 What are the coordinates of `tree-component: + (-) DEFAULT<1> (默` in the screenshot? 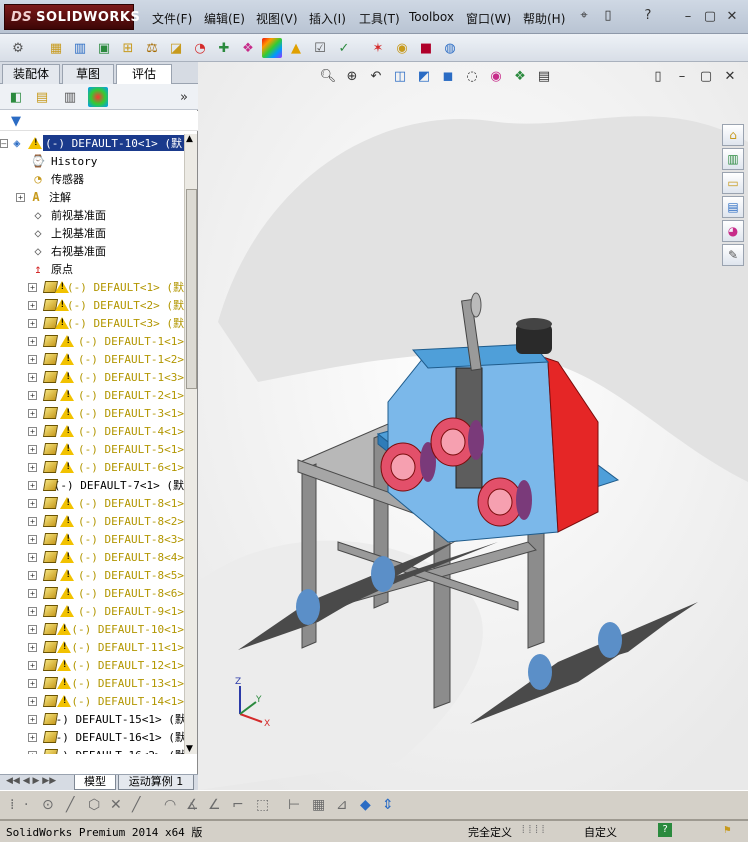 It's located at (92, 287).